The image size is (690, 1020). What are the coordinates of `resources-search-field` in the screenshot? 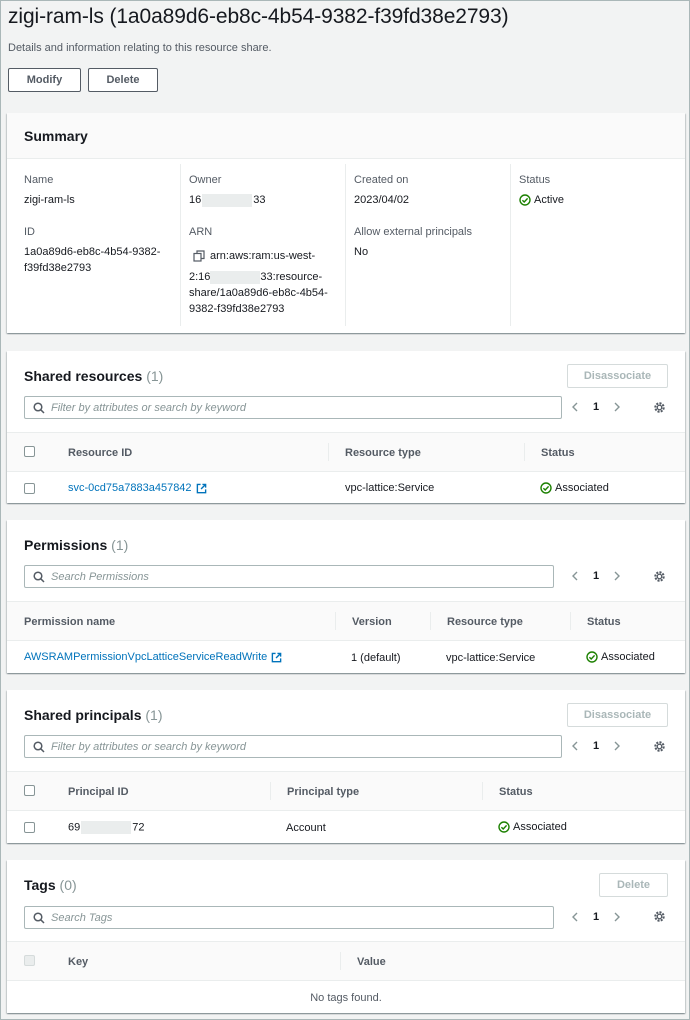 It's located at (292, 407).